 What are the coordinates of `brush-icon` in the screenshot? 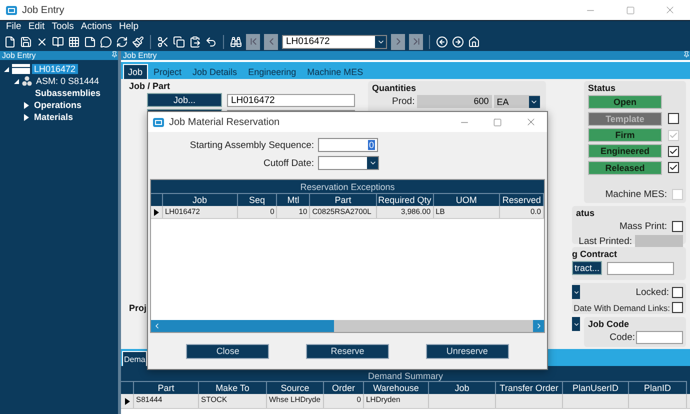 It's located at (138, 42).